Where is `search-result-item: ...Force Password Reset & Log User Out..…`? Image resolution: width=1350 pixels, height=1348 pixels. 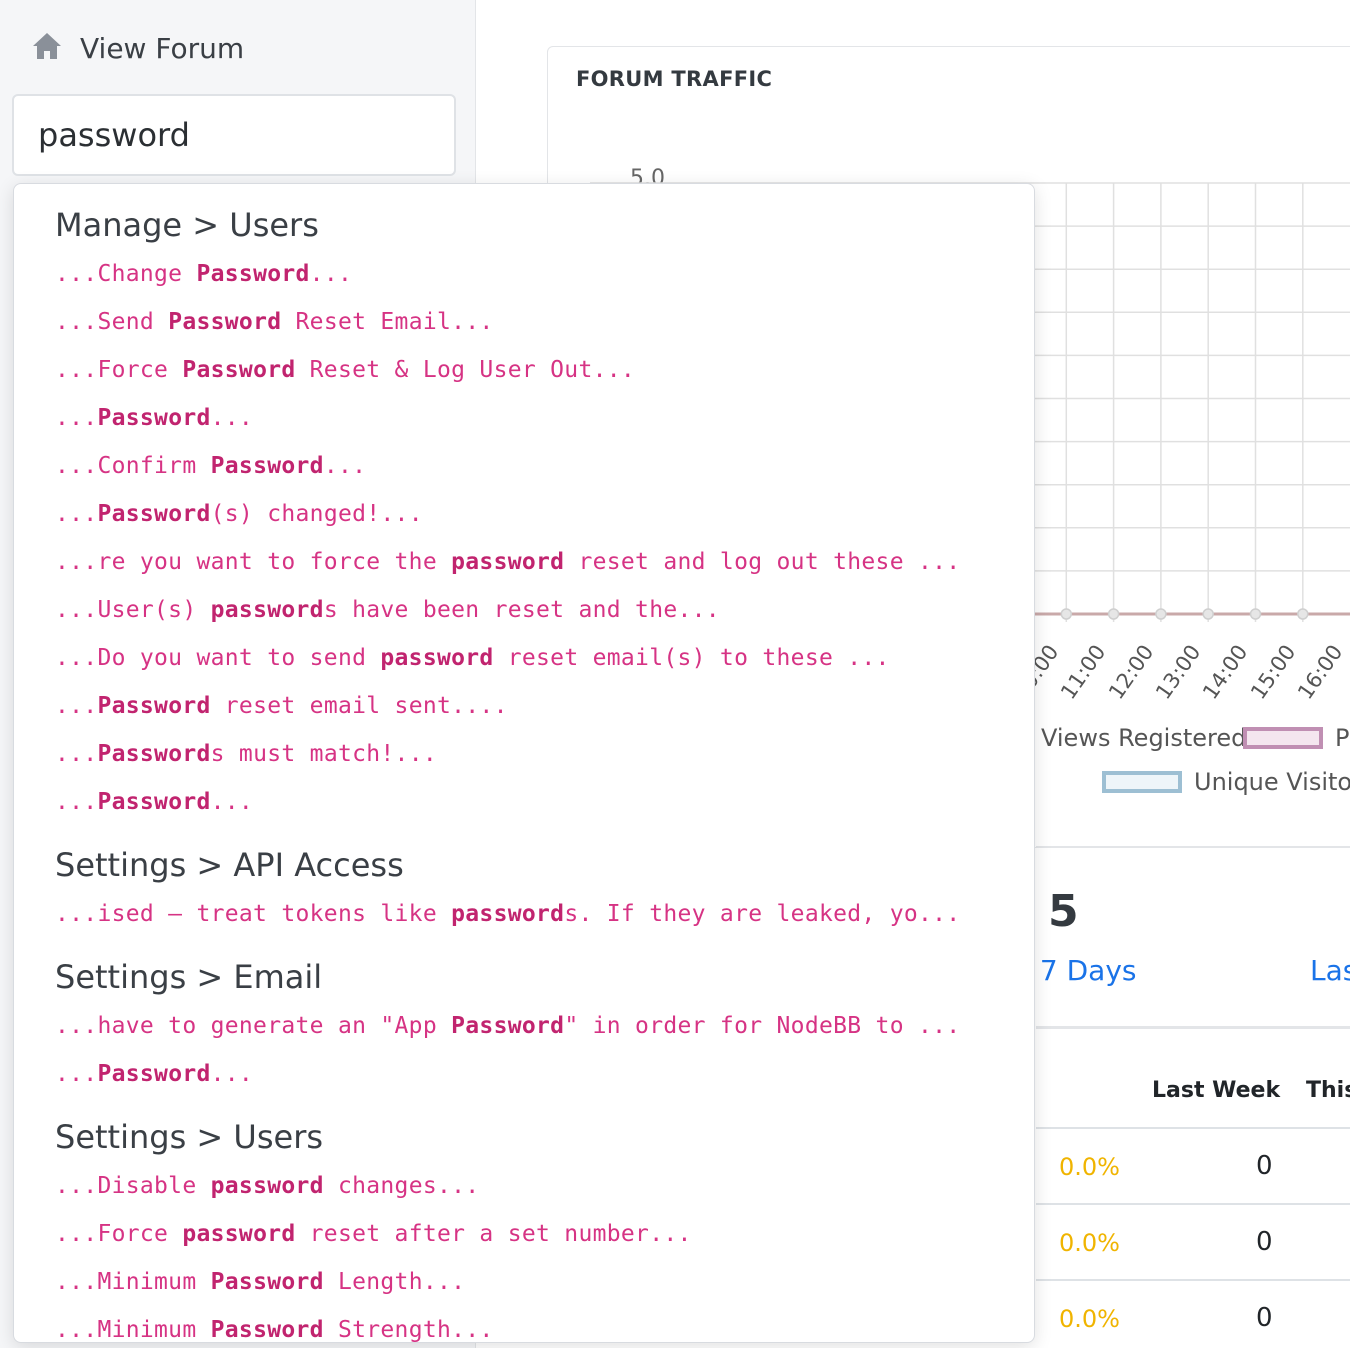 search-result-item: ...Force Password Reset & Log User Out..… is located at coordinates (345, 370).